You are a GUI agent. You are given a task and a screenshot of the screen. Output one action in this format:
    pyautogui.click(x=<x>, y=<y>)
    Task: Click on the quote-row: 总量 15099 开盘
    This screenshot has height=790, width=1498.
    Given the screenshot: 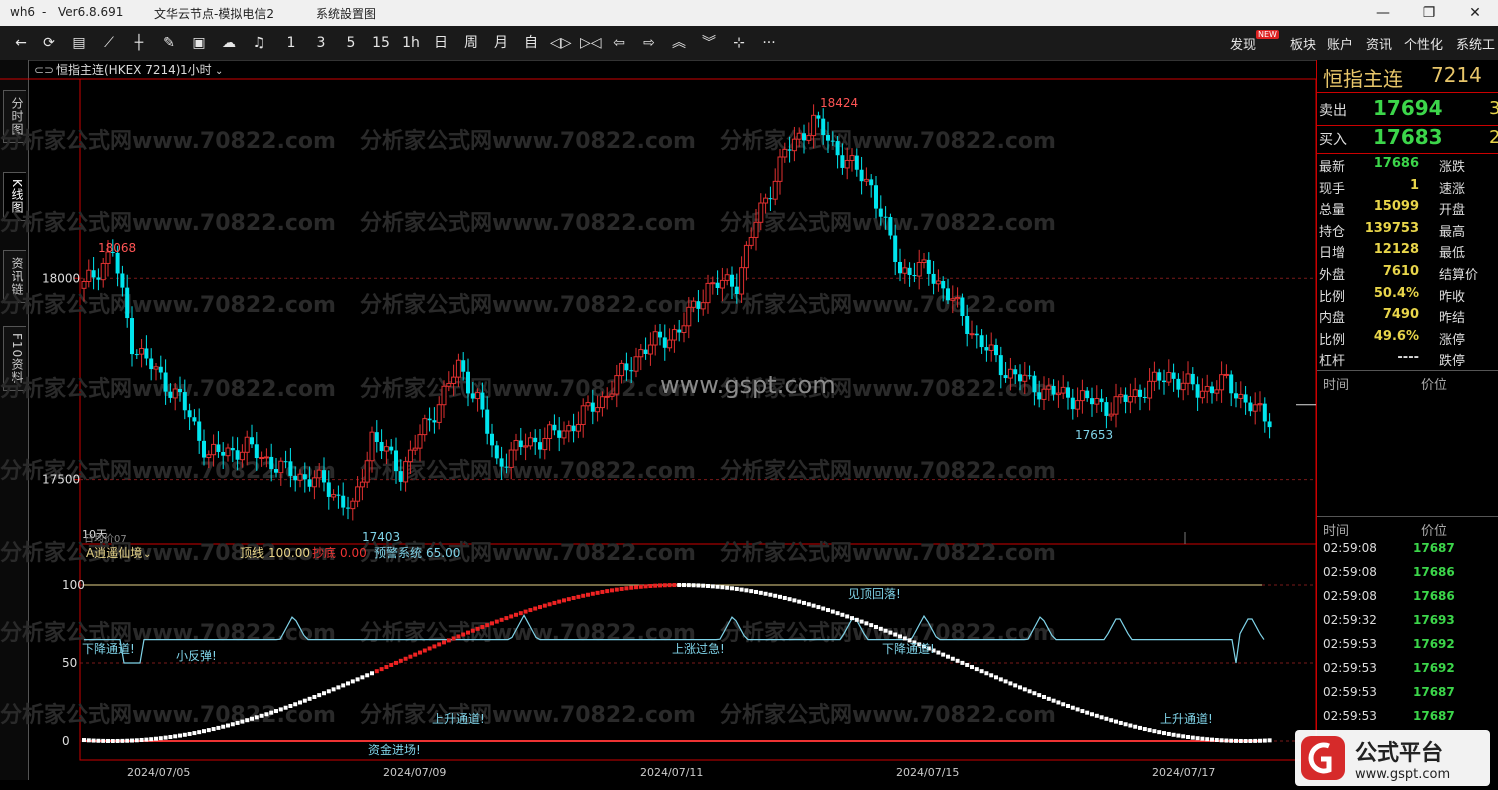 What is the action you would take?
    pyautogui.click(x=1407, y=209)
    